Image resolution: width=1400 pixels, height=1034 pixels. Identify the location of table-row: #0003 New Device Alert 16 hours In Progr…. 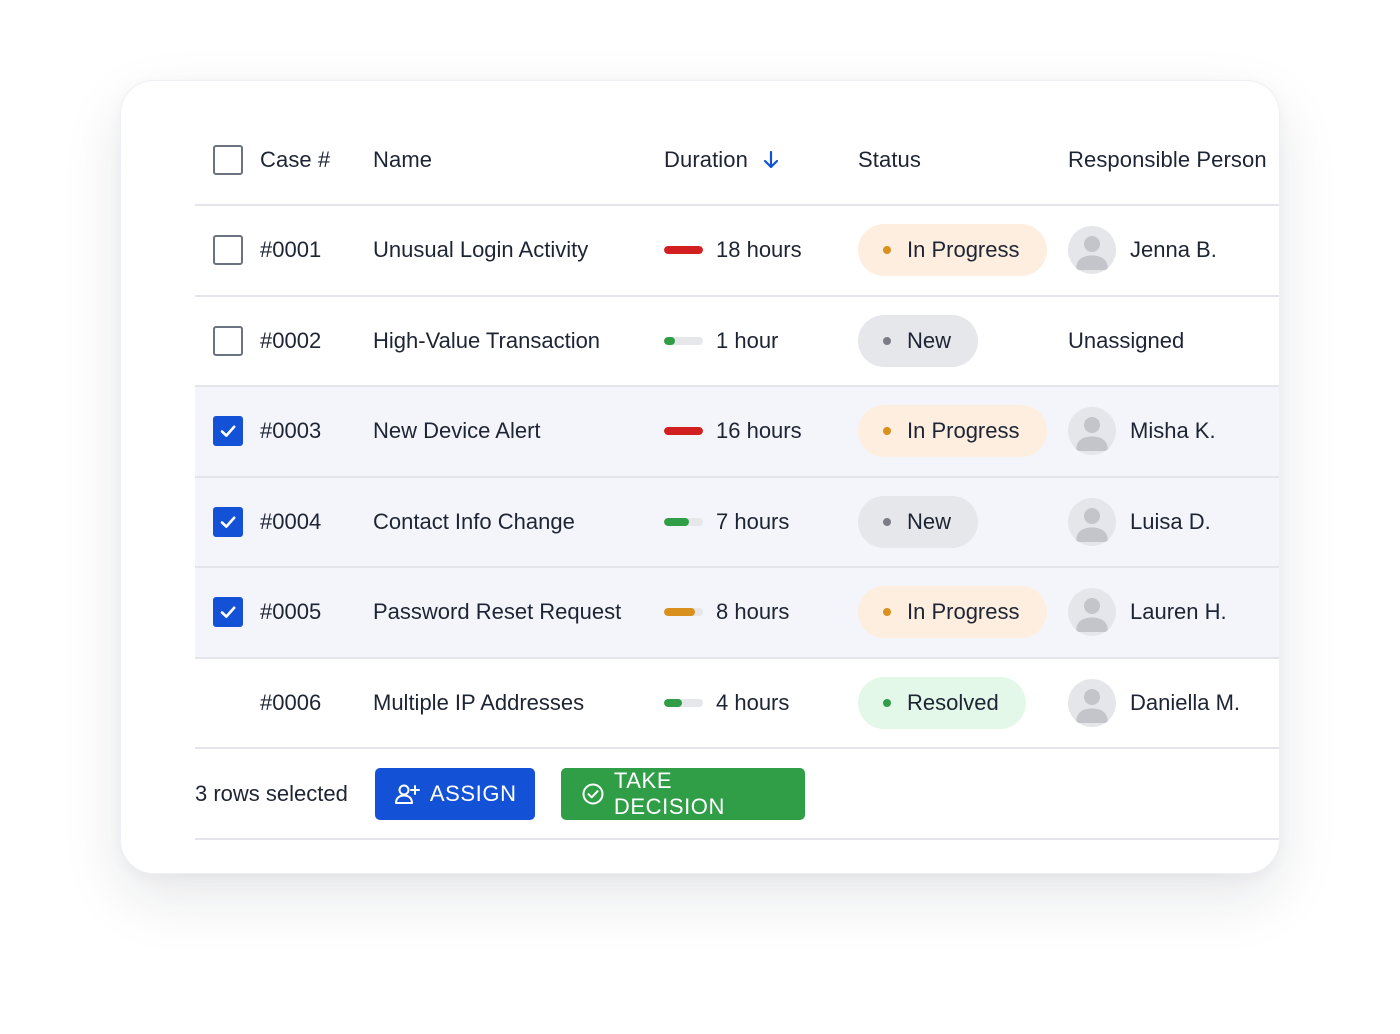
(737, 432).